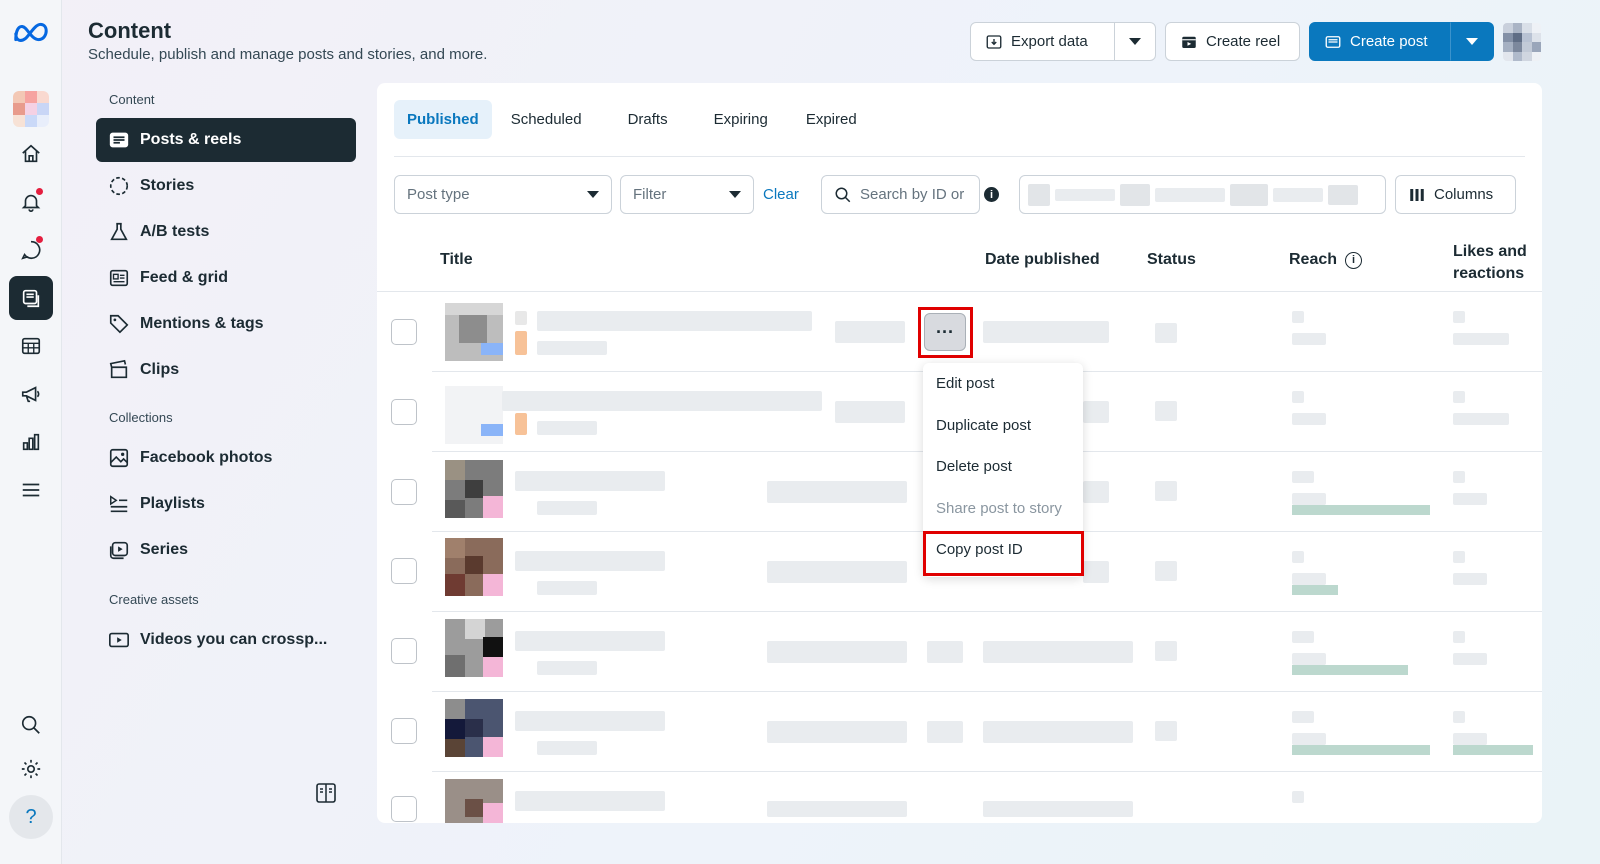 This screenshot has width=1600, height=864. What do you see at coordinates (1522, 42) in the screenshot?
I see `account-avatar` at bounding box center [1522, 42].